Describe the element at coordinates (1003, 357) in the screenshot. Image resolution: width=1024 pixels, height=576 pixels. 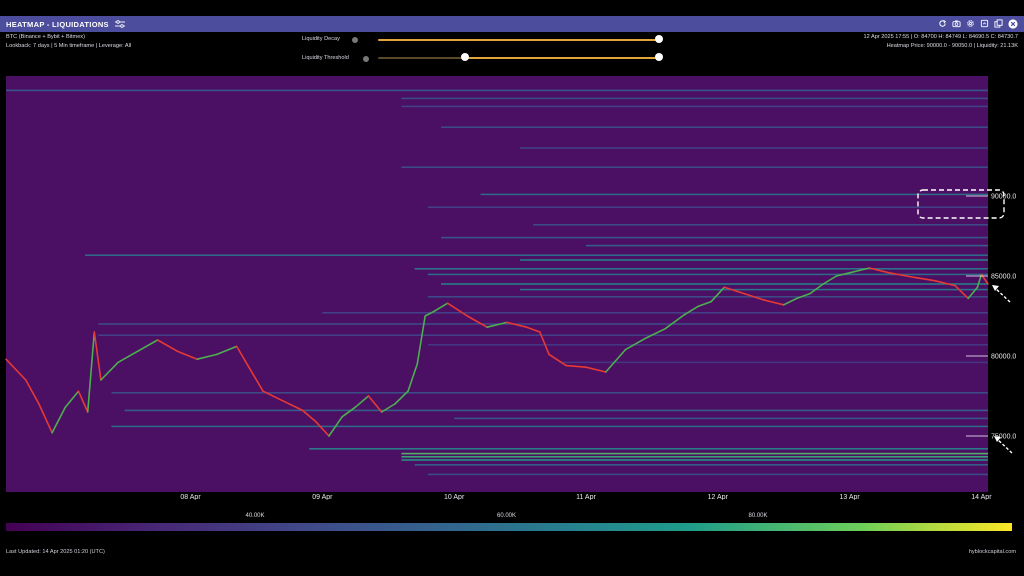
I see `y-tick-label: 80000.0` at that location.